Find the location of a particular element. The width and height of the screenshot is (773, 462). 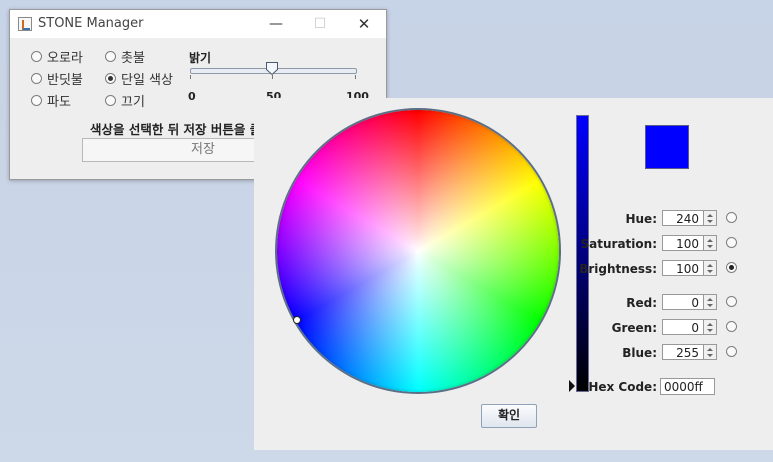

mode-label: 파도 is located at coordinates (59, 102).